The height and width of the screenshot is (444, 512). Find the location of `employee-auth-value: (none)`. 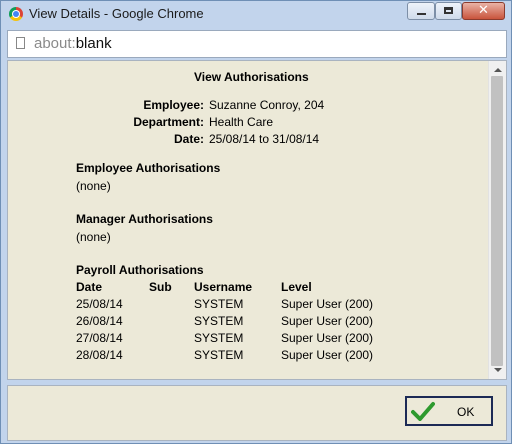

employee-auth-value: (none) is located at coordinates (93, 186).